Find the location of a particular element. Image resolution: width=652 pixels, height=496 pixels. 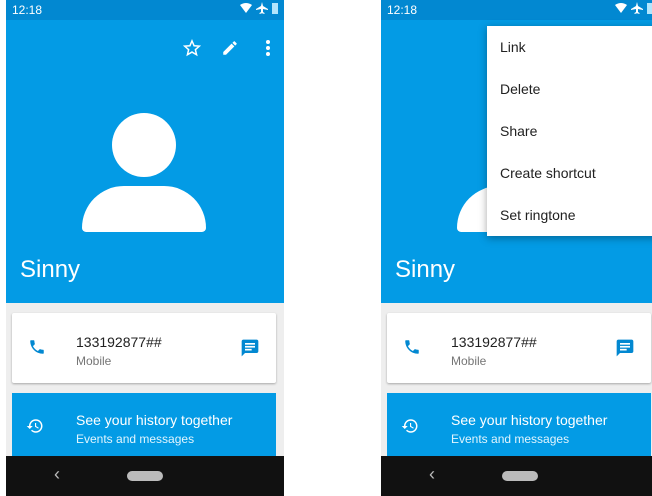

menu-item-share: Share is located at coordinates (569, 131).